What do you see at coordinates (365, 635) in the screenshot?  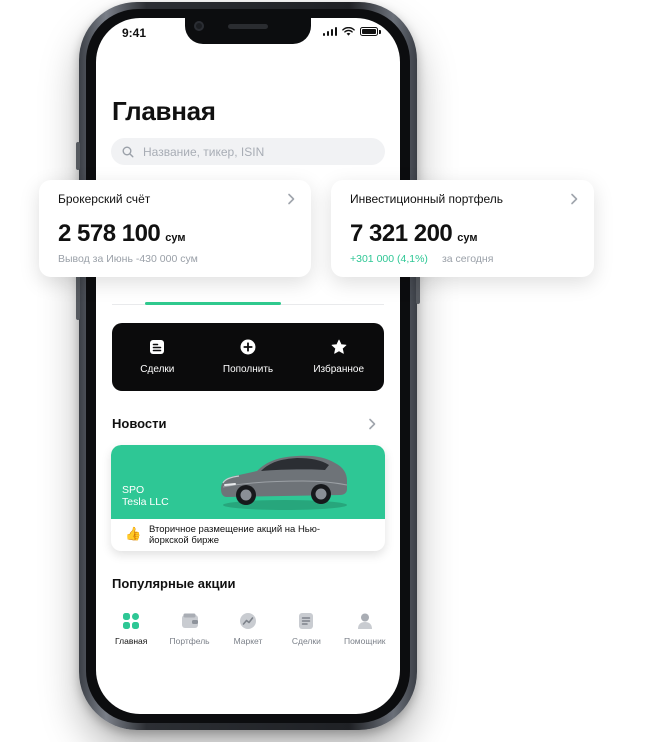 I see `tab-assistant: Помощник` at bounding box center [365, 635].